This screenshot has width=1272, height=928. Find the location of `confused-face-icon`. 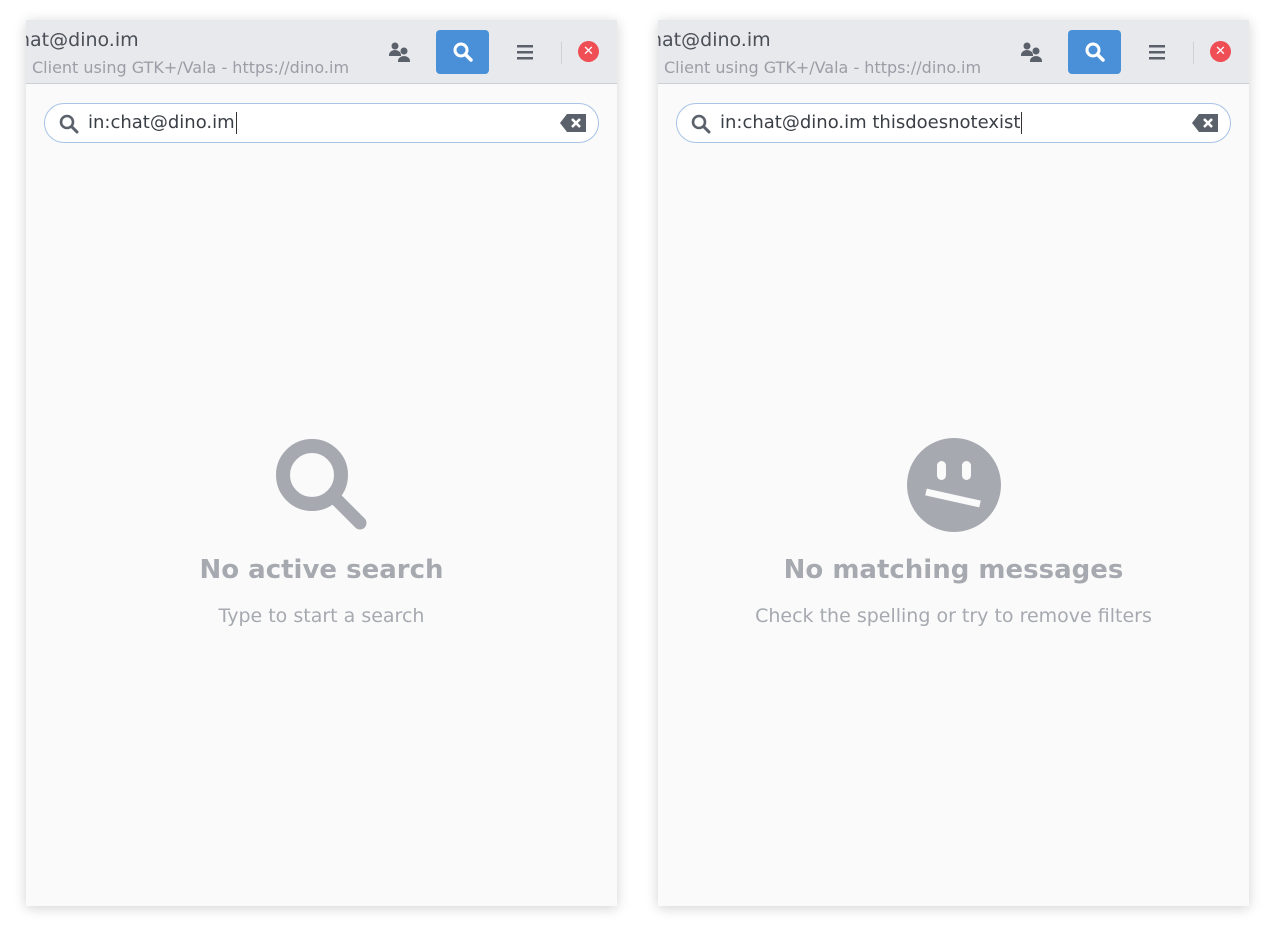

confused-face-icon is located at coordinates (953, 487).